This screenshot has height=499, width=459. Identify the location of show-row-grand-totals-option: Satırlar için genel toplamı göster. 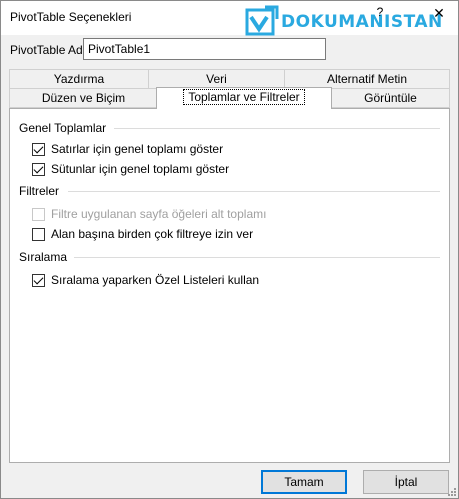
(127, 149).